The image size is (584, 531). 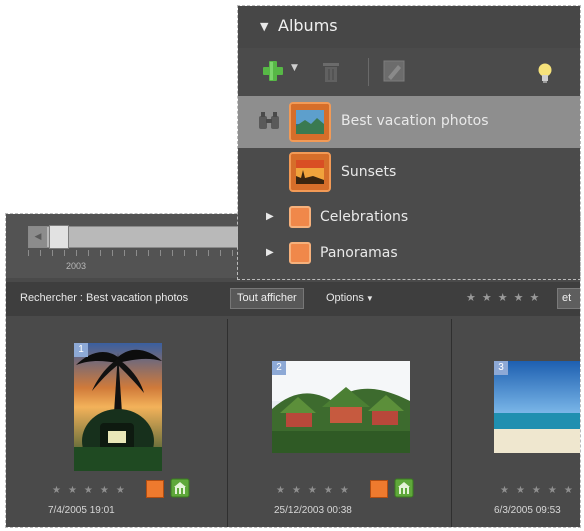 What do you see at coordinates (409, 27) in the screenshot?
I see `albums-header: ▼ Albums` at bounding box center [409, 27].